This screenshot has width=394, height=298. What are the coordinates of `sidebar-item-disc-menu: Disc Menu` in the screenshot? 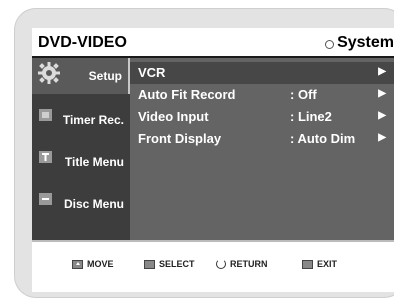 It's located at (81, 204).